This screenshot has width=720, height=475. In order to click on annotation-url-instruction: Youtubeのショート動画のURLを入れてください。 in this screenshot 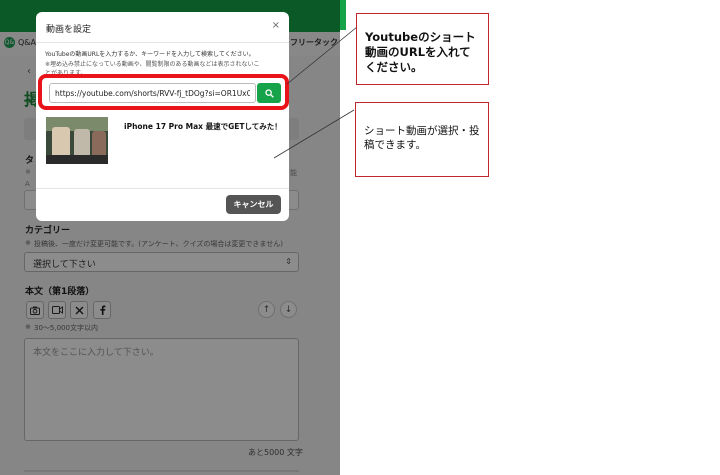, I will do `click(422, 49)`.